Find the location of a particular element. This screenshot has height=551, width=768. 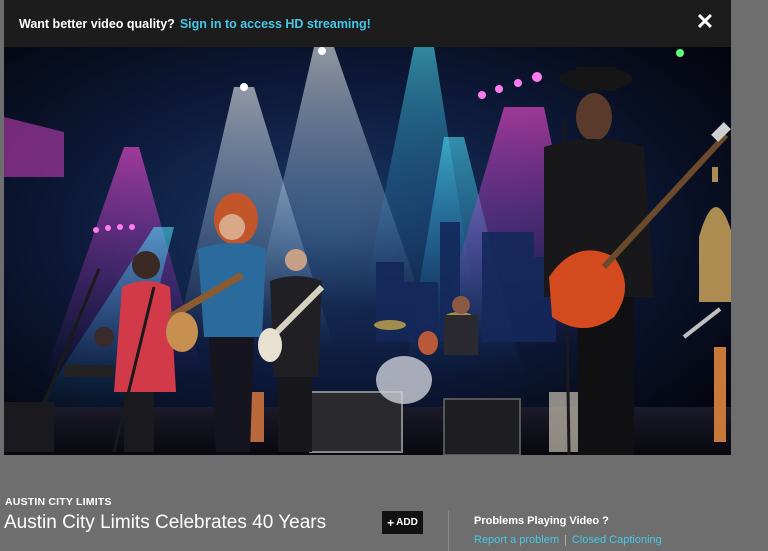

sign-in-link: Sign in to access HD streaming! is located at coordinates (275, 24).